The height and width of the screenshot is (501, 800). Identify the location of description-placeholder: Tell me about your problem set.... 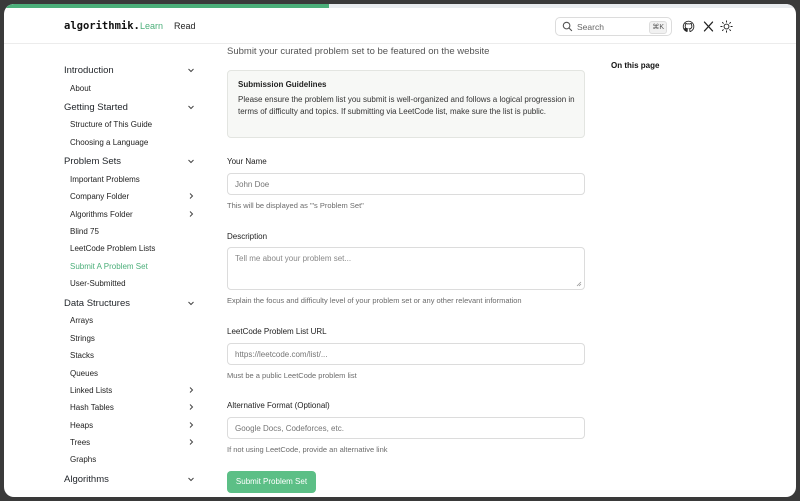
(293, 258).